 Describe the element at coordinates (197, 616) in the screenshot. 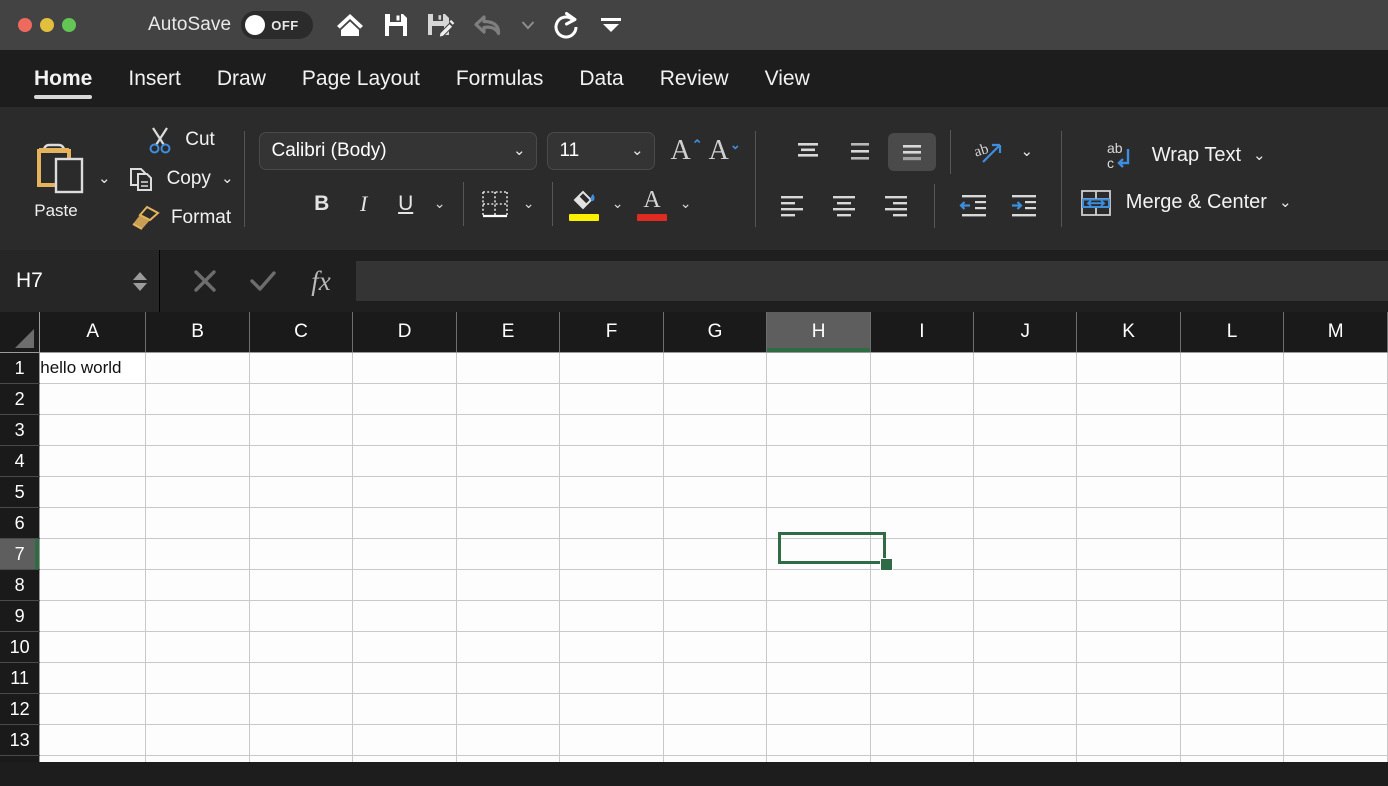

I see `cell-b9` at that location.